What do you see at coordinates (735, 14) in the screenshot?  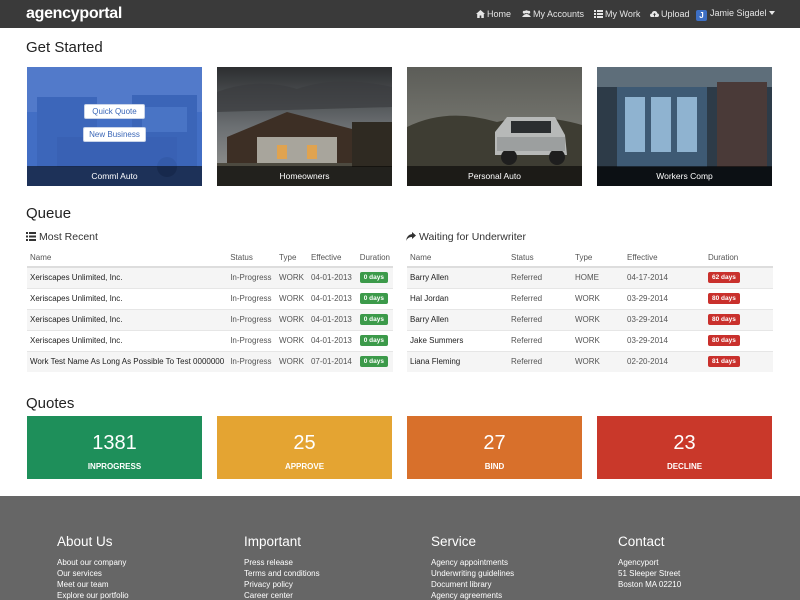 I see `user-menu: J Jamie Sigadel` at bounding box center [735, 14].